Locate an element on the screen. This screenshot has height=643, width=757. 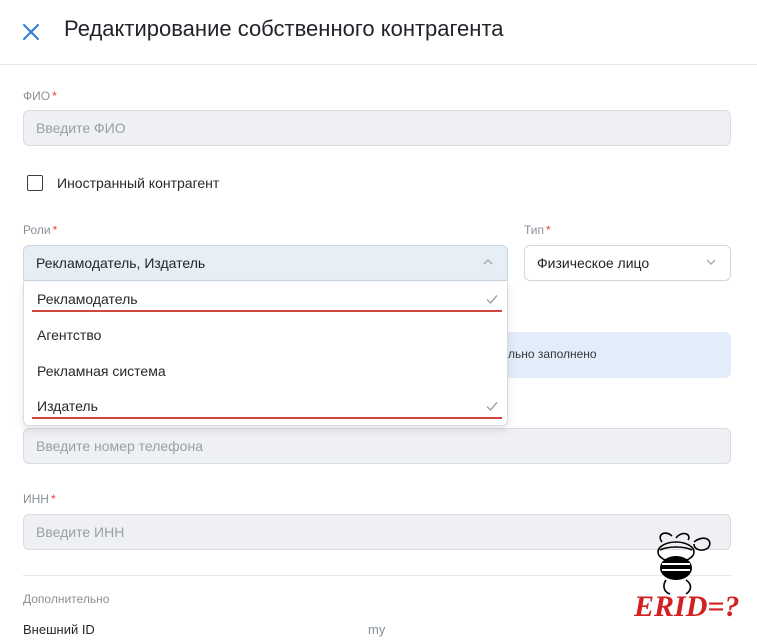
close-button is located at coordinates (31, 32).